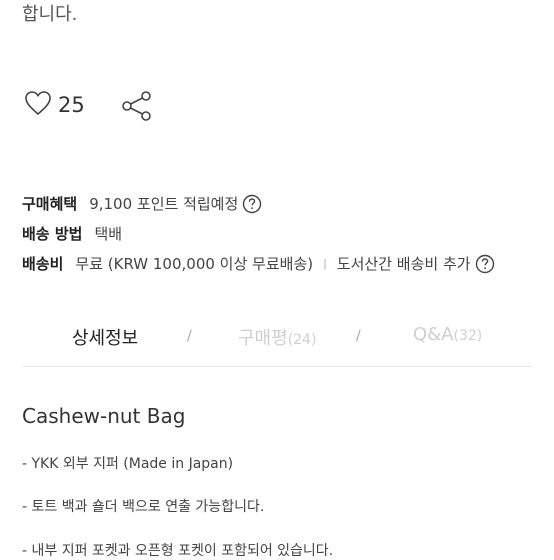 Image resolution: width=554 pixels, height=560 pixels. Describe the element at coordinates (54, 105) in the screenshot. I see `like-button: 25` at that location.